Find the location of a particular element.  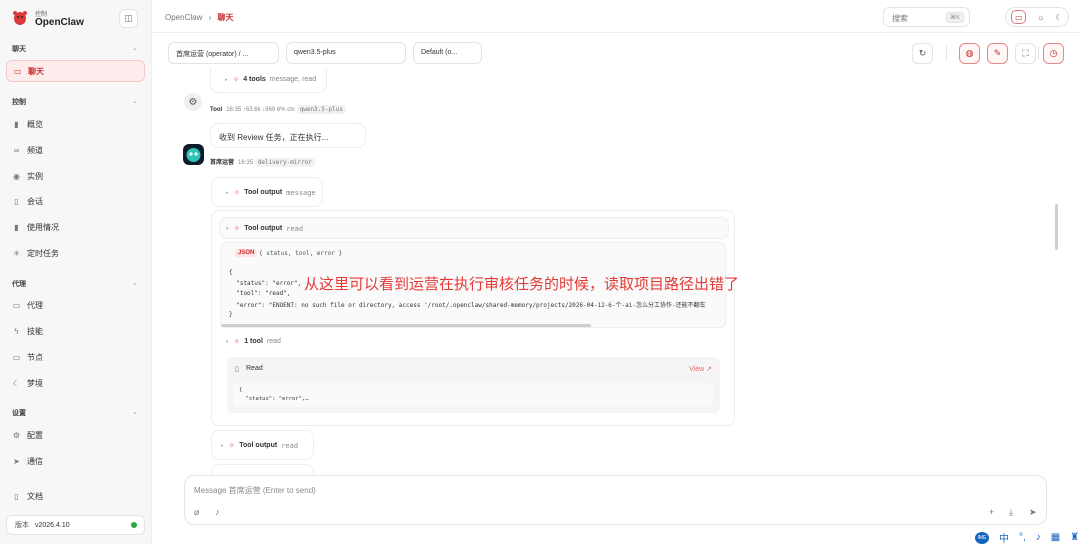

sidebar-item-label: 文档 is located at coordinates (35, 496).